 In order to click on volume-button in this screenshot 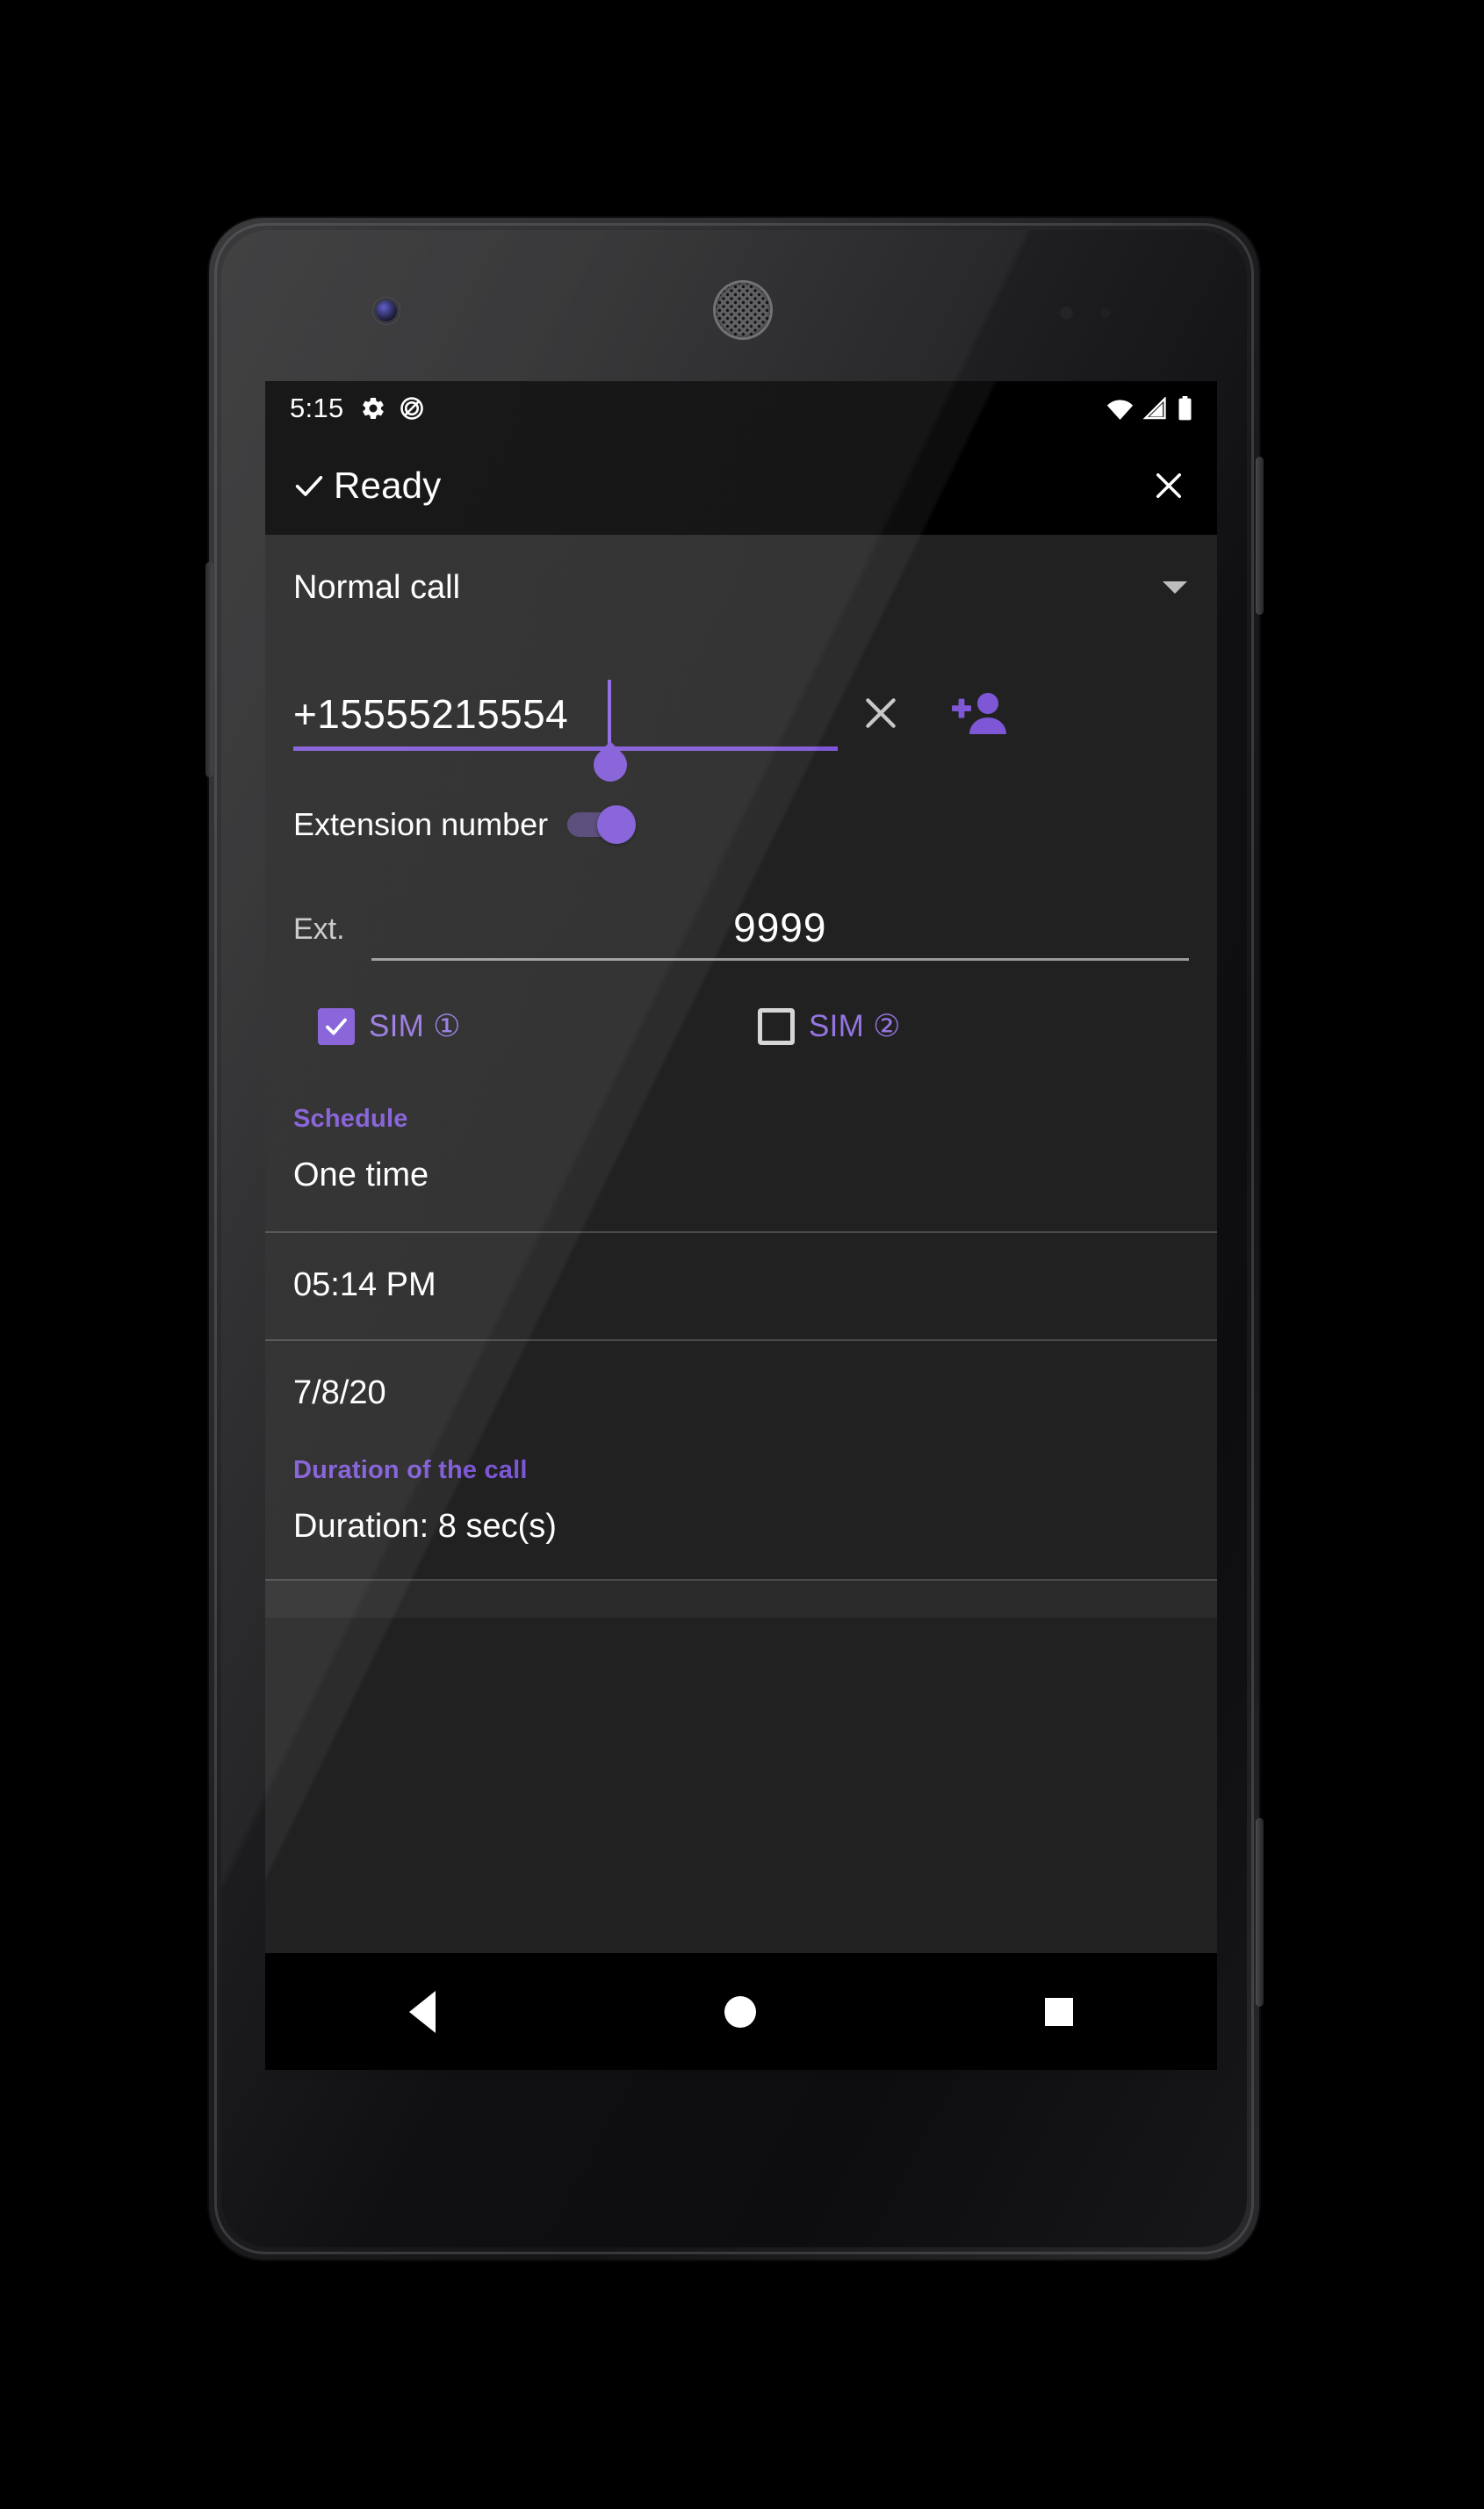, I will do `click(209, 669)`.